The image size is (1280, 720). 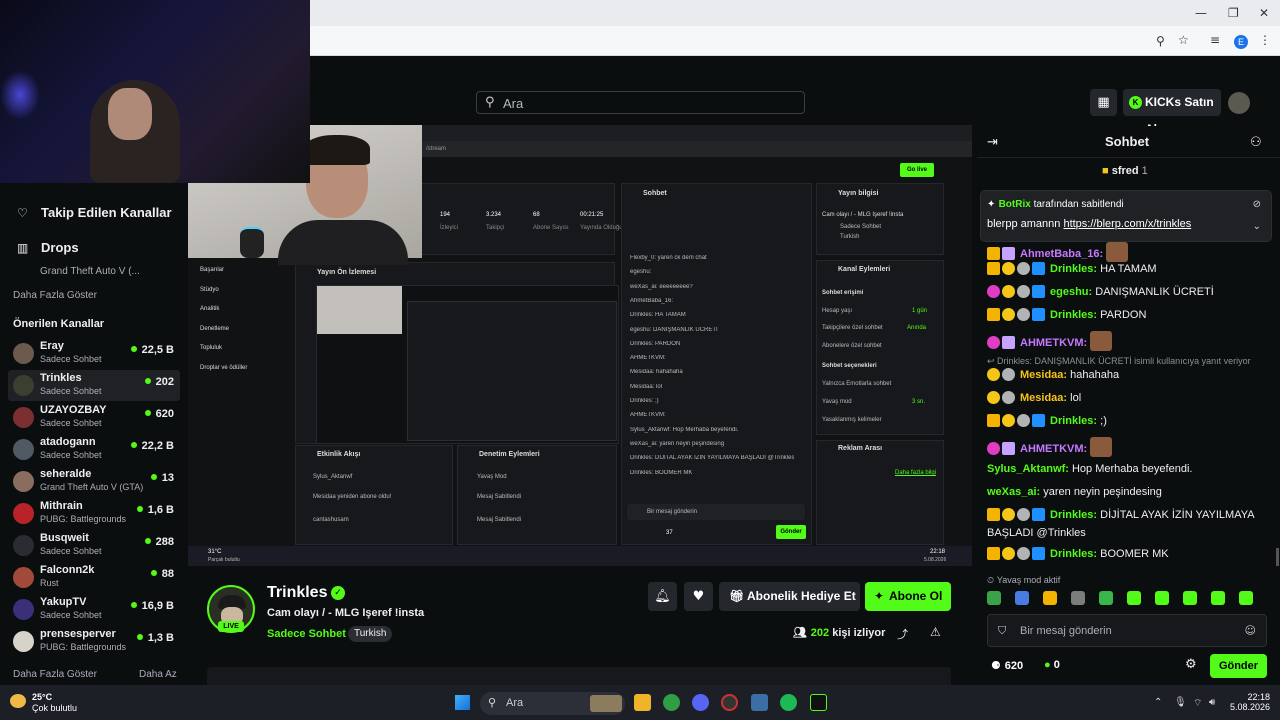 I want to click on sidebar-channel-item: Busqweit Sadece Sohbet 288, so click(x=94, y=545).